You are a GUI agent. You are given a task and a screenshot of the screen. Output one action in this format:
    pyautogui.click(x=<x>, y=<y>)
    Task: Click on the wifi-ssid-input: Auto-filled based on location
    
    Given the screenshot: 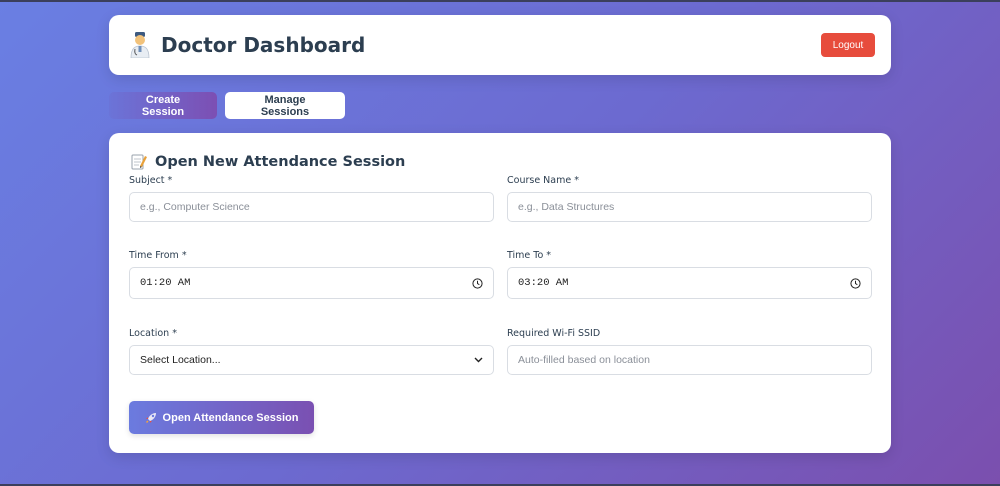 What is the action you would take?
    pyautogui.click(x=689, y=360)
    